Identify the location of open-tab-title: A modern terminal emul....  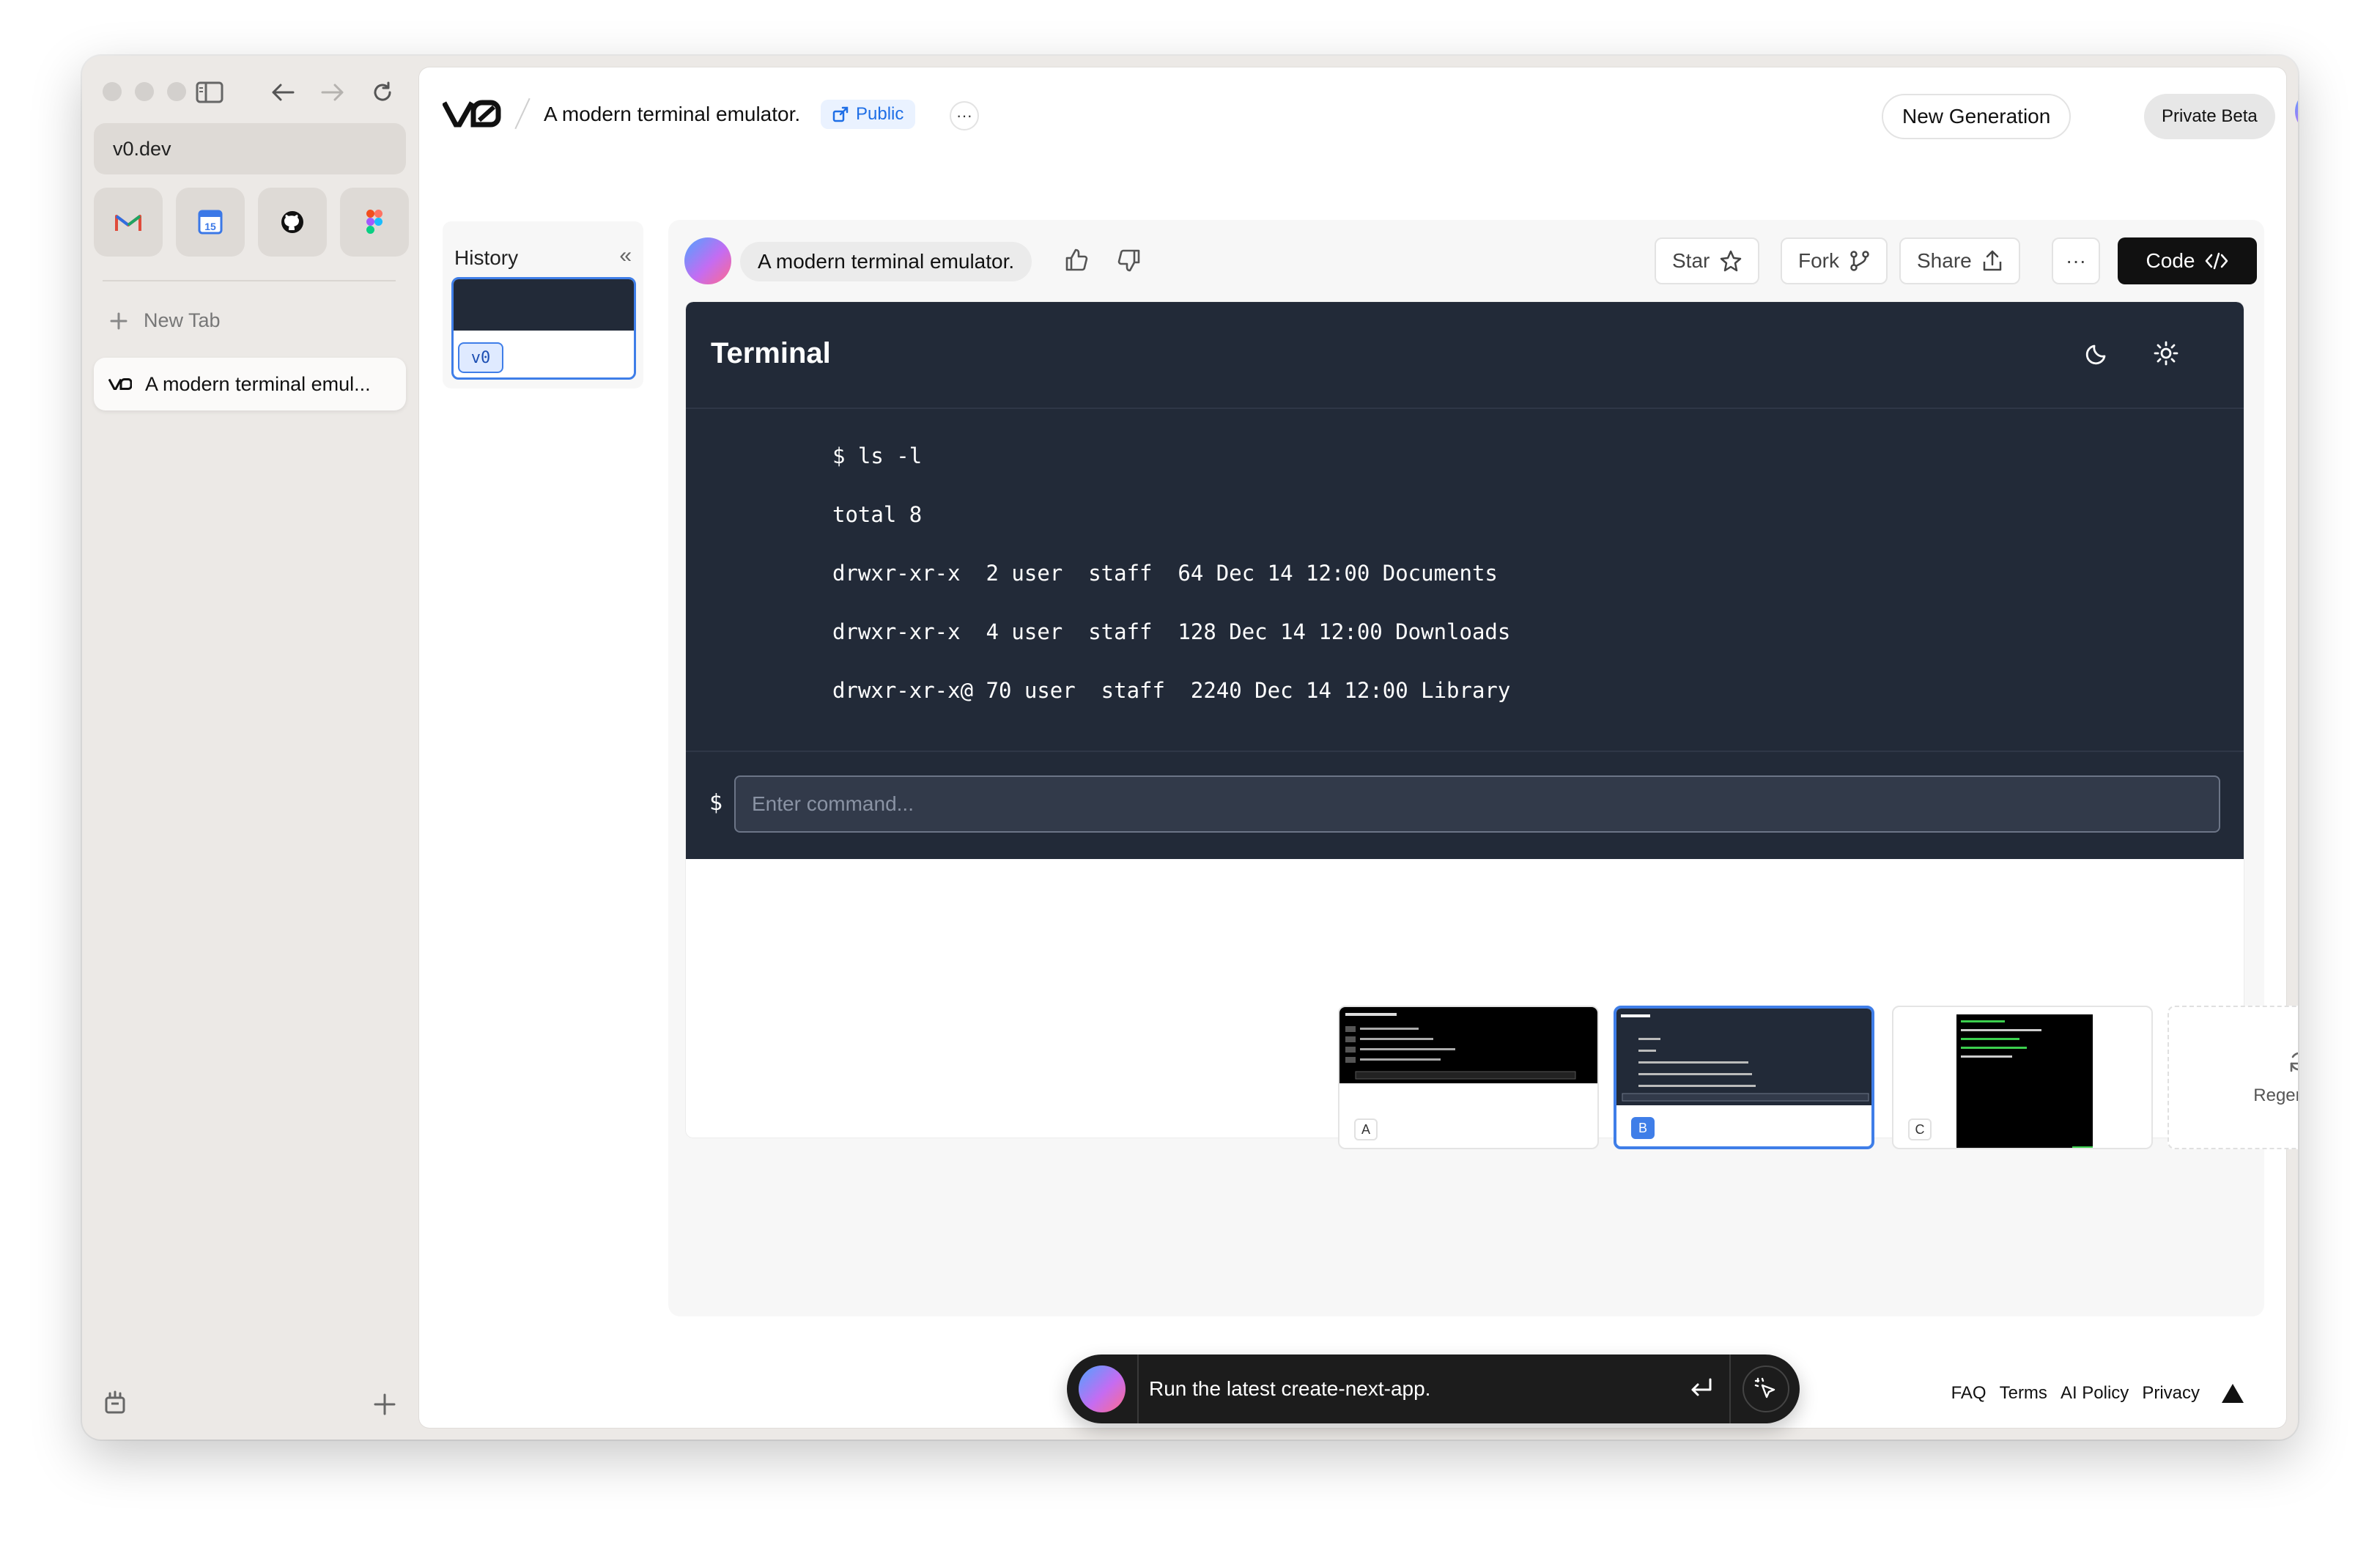
(258, 383).